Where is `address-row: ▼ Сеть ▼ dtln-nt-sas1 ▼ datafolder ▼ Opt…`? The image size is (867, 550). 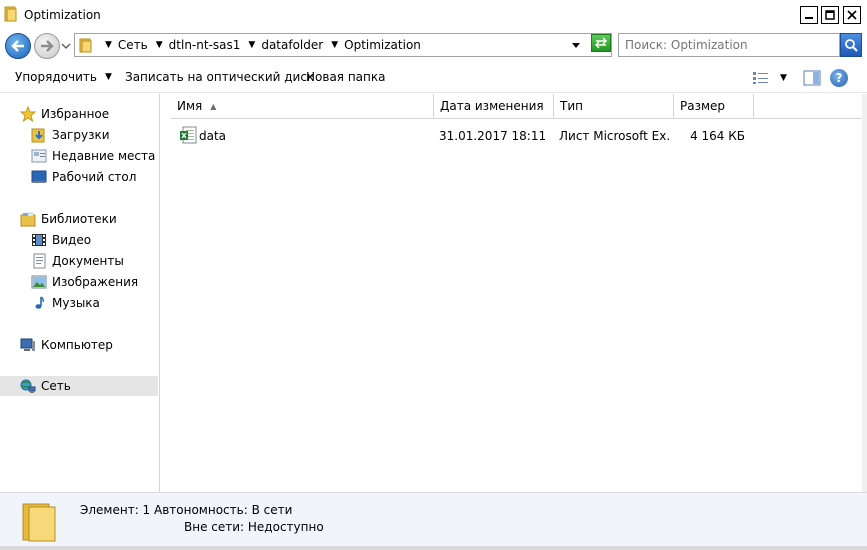
address-row: ▼ Сеть ▼ dtln-nt-sas1 ▼ datafolder ▼ Opt… is located at coordinates (433, 45).